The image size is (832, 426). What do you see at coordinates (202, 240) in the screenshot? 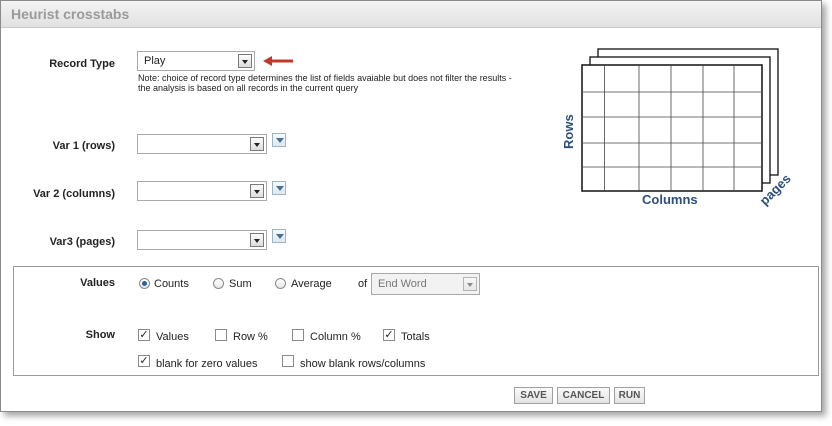
I see `var3-select` at bounding box center [202, 240].